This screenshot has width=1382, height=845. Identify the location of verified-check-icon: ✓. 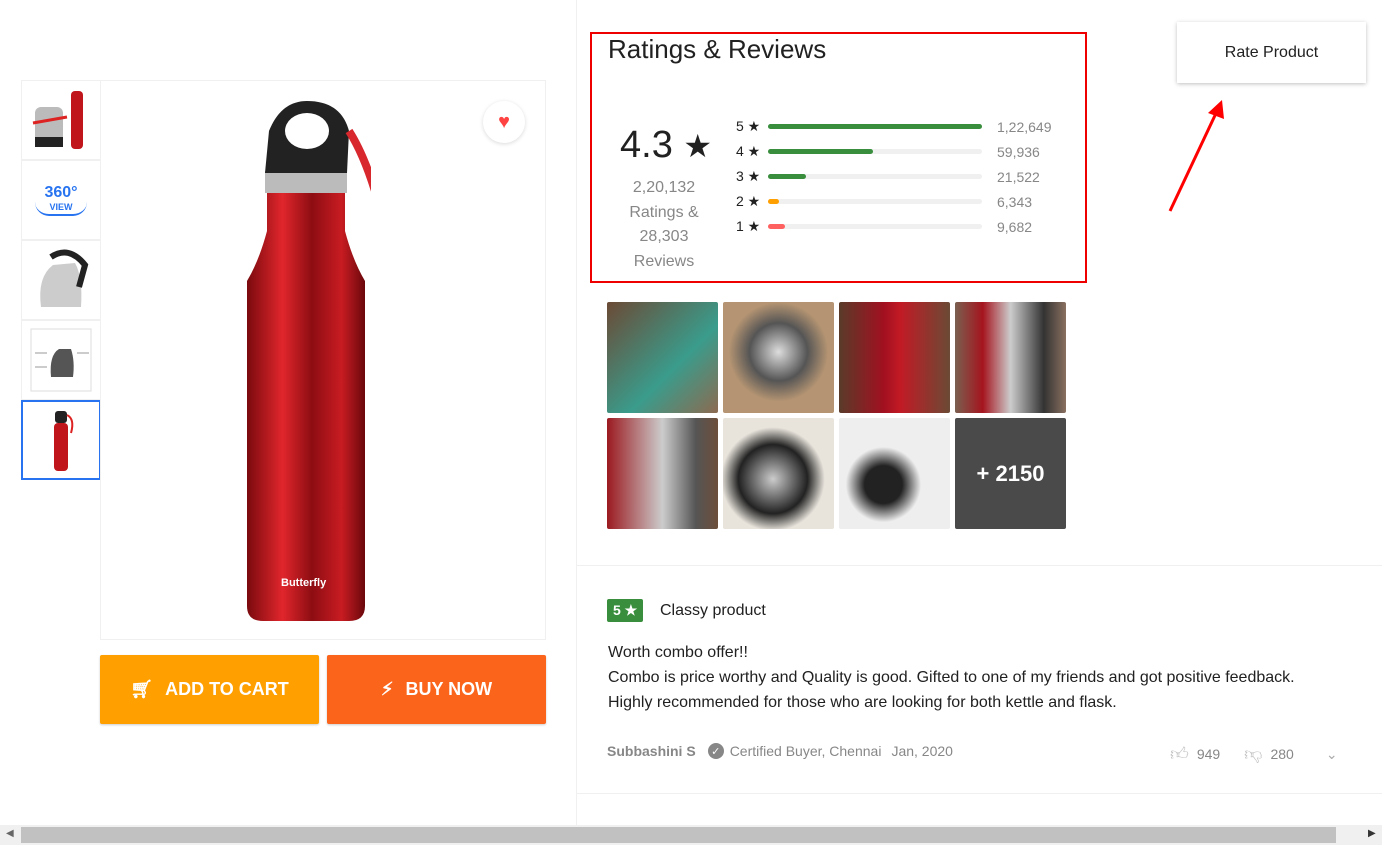
(715, 751).